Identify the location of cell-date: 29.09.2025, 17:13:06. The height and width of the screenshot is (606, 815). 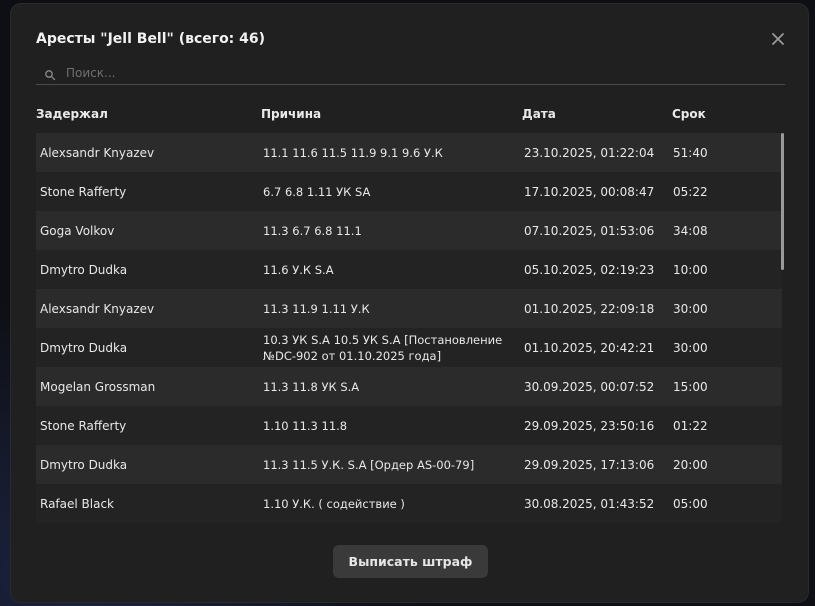
(589, 464).